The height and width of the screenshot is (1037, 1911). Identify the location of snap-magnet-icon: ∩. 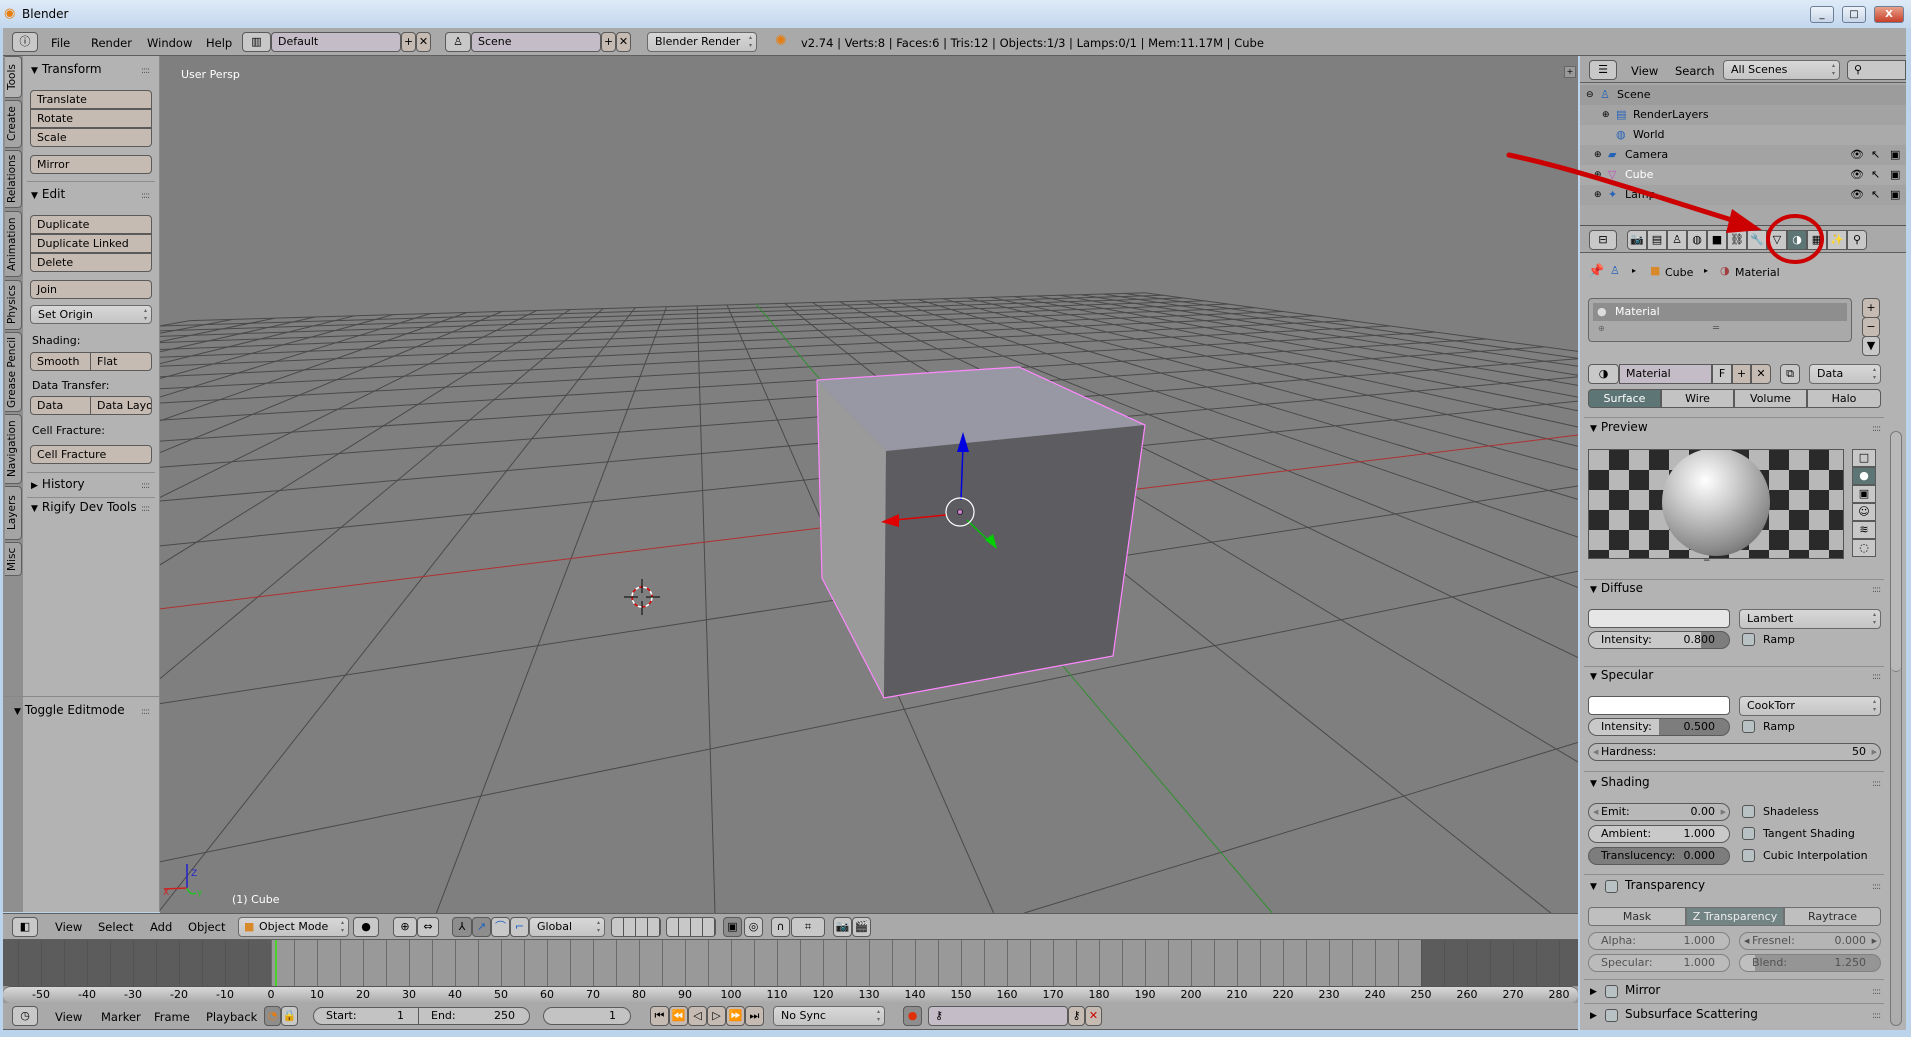
(780, 927).